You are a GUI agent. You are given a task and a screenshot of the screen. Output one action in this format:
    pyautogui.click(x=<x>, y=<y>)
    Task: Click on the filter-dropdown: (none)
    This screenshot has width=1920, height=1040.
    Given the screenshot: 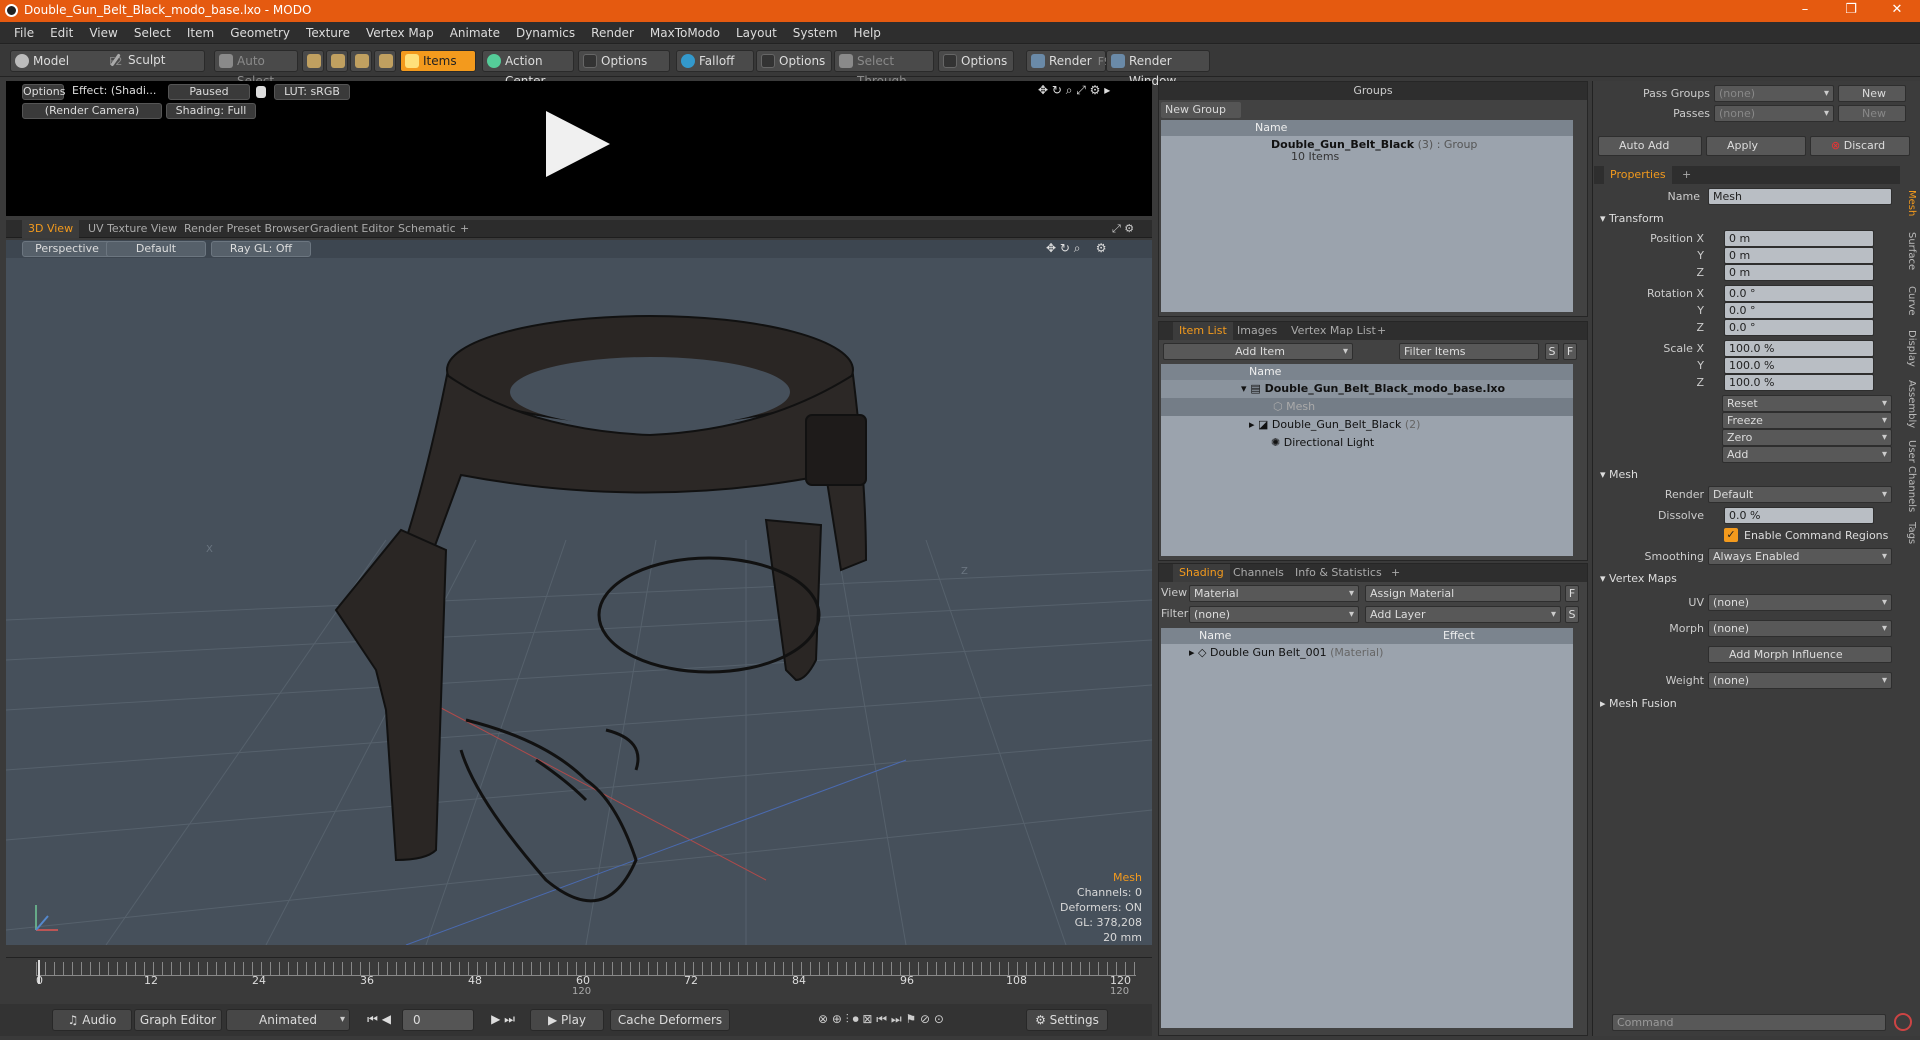 What is the action you would take?
    pyautogui.click(x=1274, y=614)
    